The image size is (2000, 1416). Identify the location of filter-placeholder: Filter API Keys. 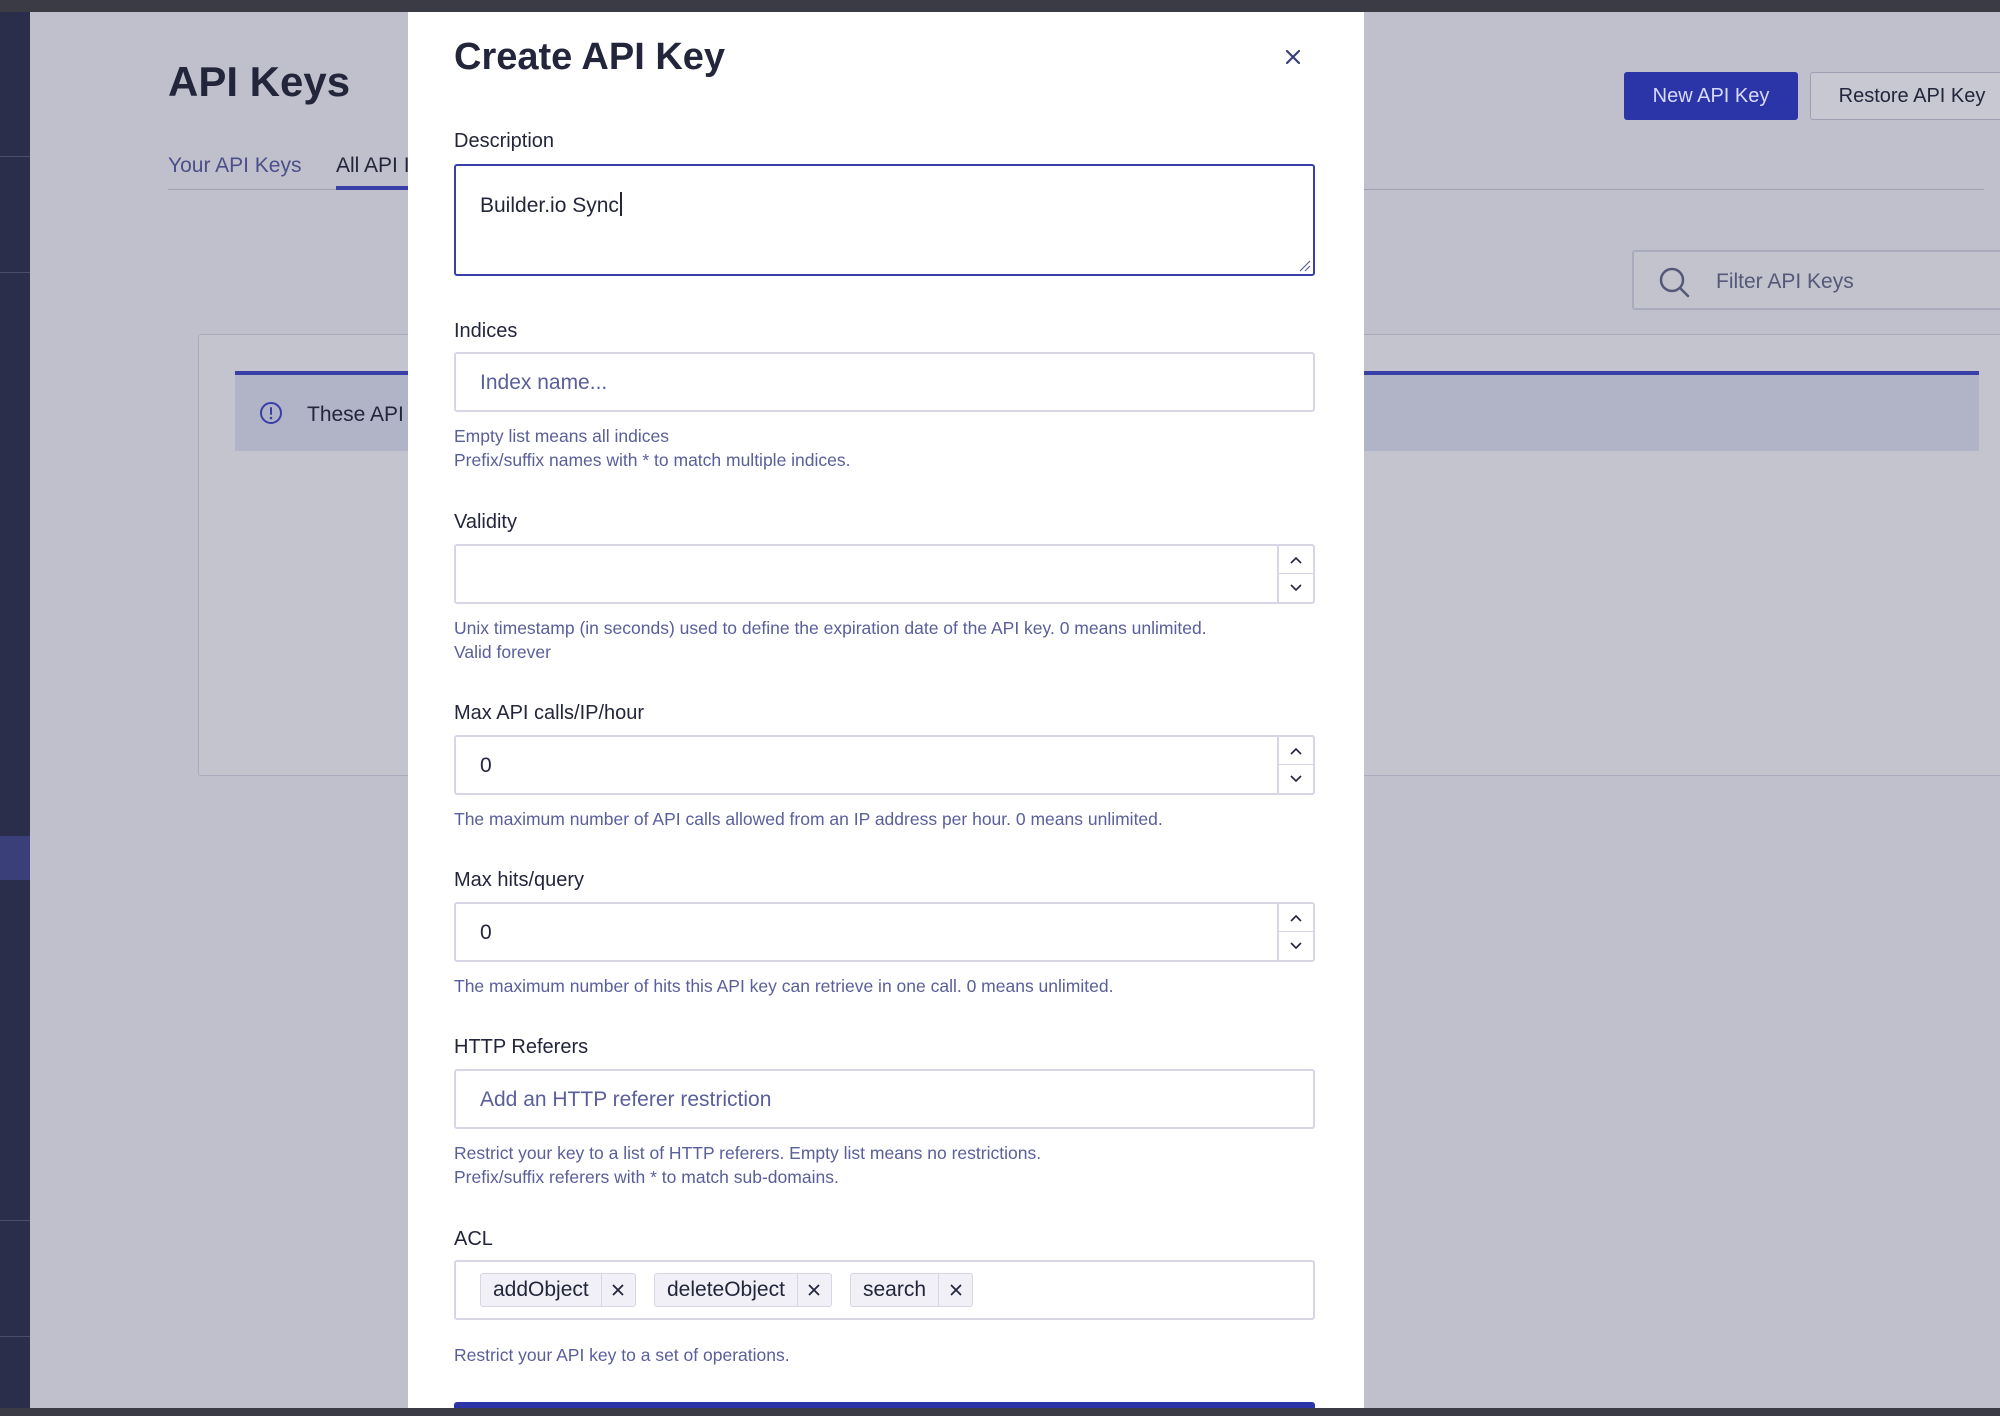
(1785, 281).